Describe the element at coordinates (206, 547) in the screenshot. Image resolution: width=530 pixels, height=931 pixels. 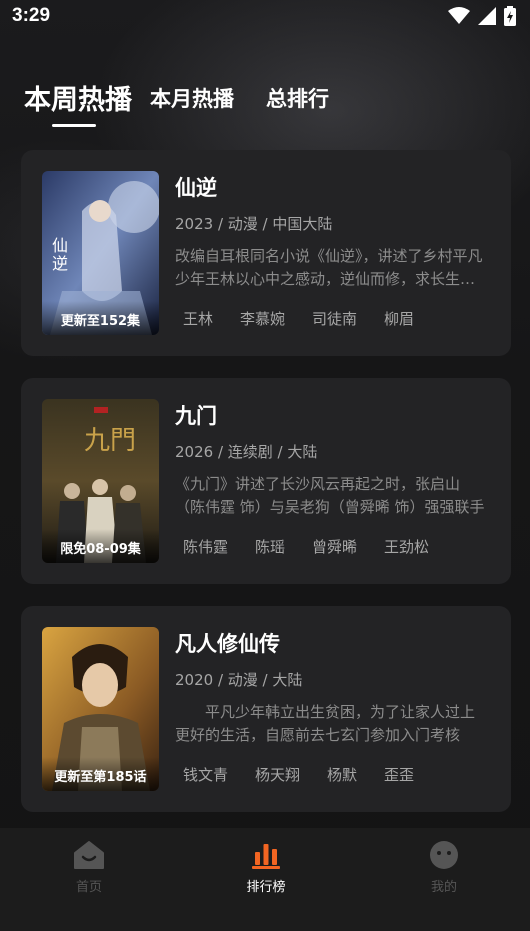
I see `cast-member: 陈伟霆` at that location.